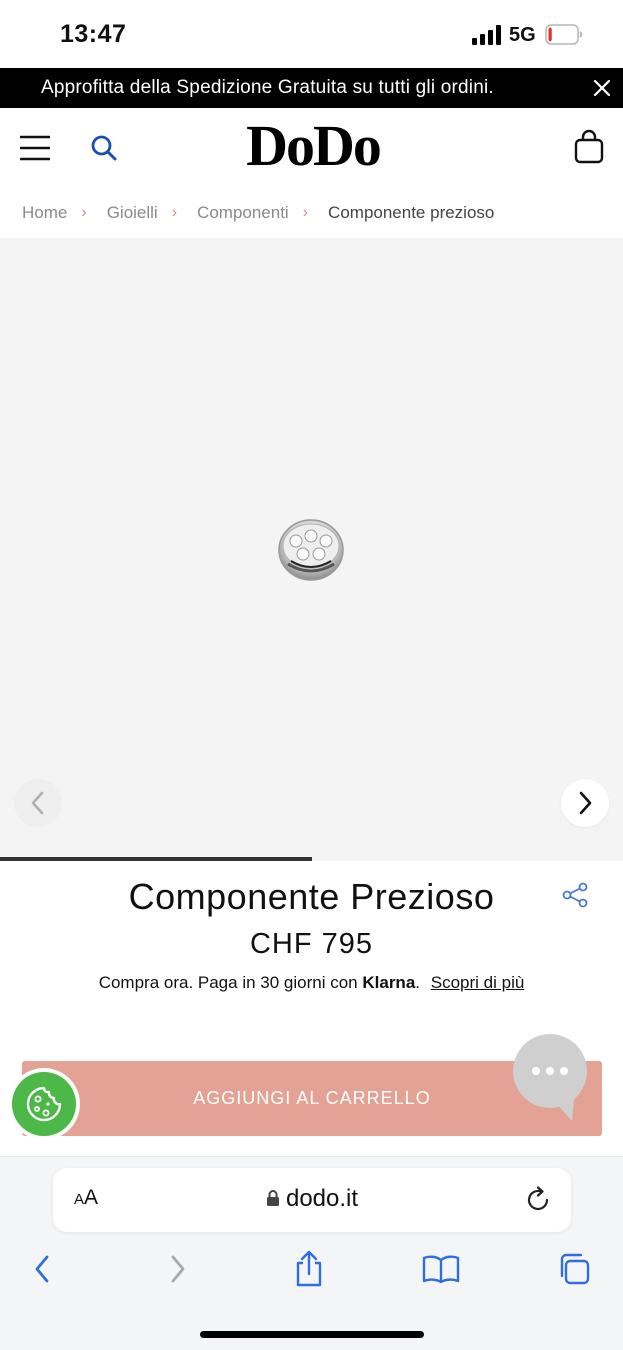  Describe the element at coordinates (389, 982) in the screenshot. I see `klarna-brand: Klarna` at that location.